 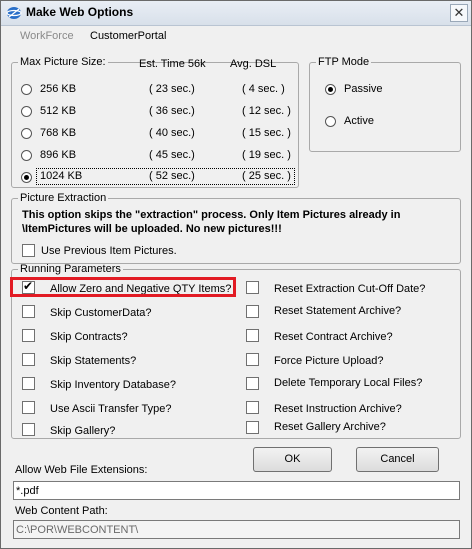 What do you see at coordinates (28, 359) in the screenshot?
I see `skip-statements-checkbox` at bounding box center [28, 359].